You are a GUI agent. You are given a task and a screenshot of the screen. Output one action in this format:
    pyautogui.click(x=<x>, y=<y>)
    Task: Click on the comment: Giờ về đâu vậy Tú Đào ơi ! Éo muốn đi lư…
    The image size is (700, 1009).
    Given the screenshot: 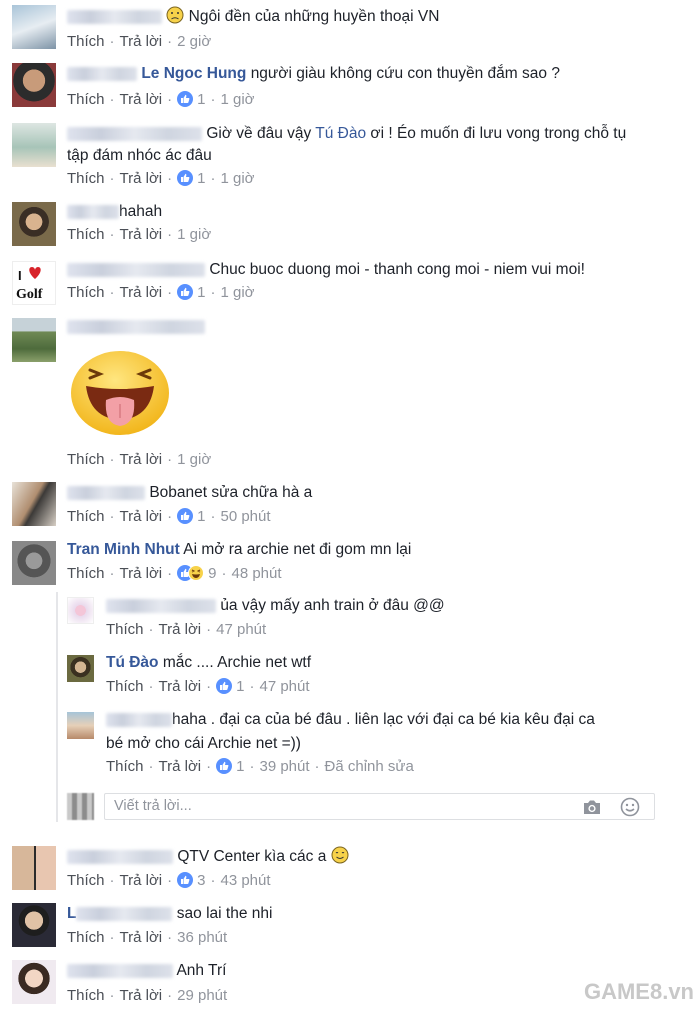 What is the action you would take?
    pyautogui.click(x=350, y=157)
    